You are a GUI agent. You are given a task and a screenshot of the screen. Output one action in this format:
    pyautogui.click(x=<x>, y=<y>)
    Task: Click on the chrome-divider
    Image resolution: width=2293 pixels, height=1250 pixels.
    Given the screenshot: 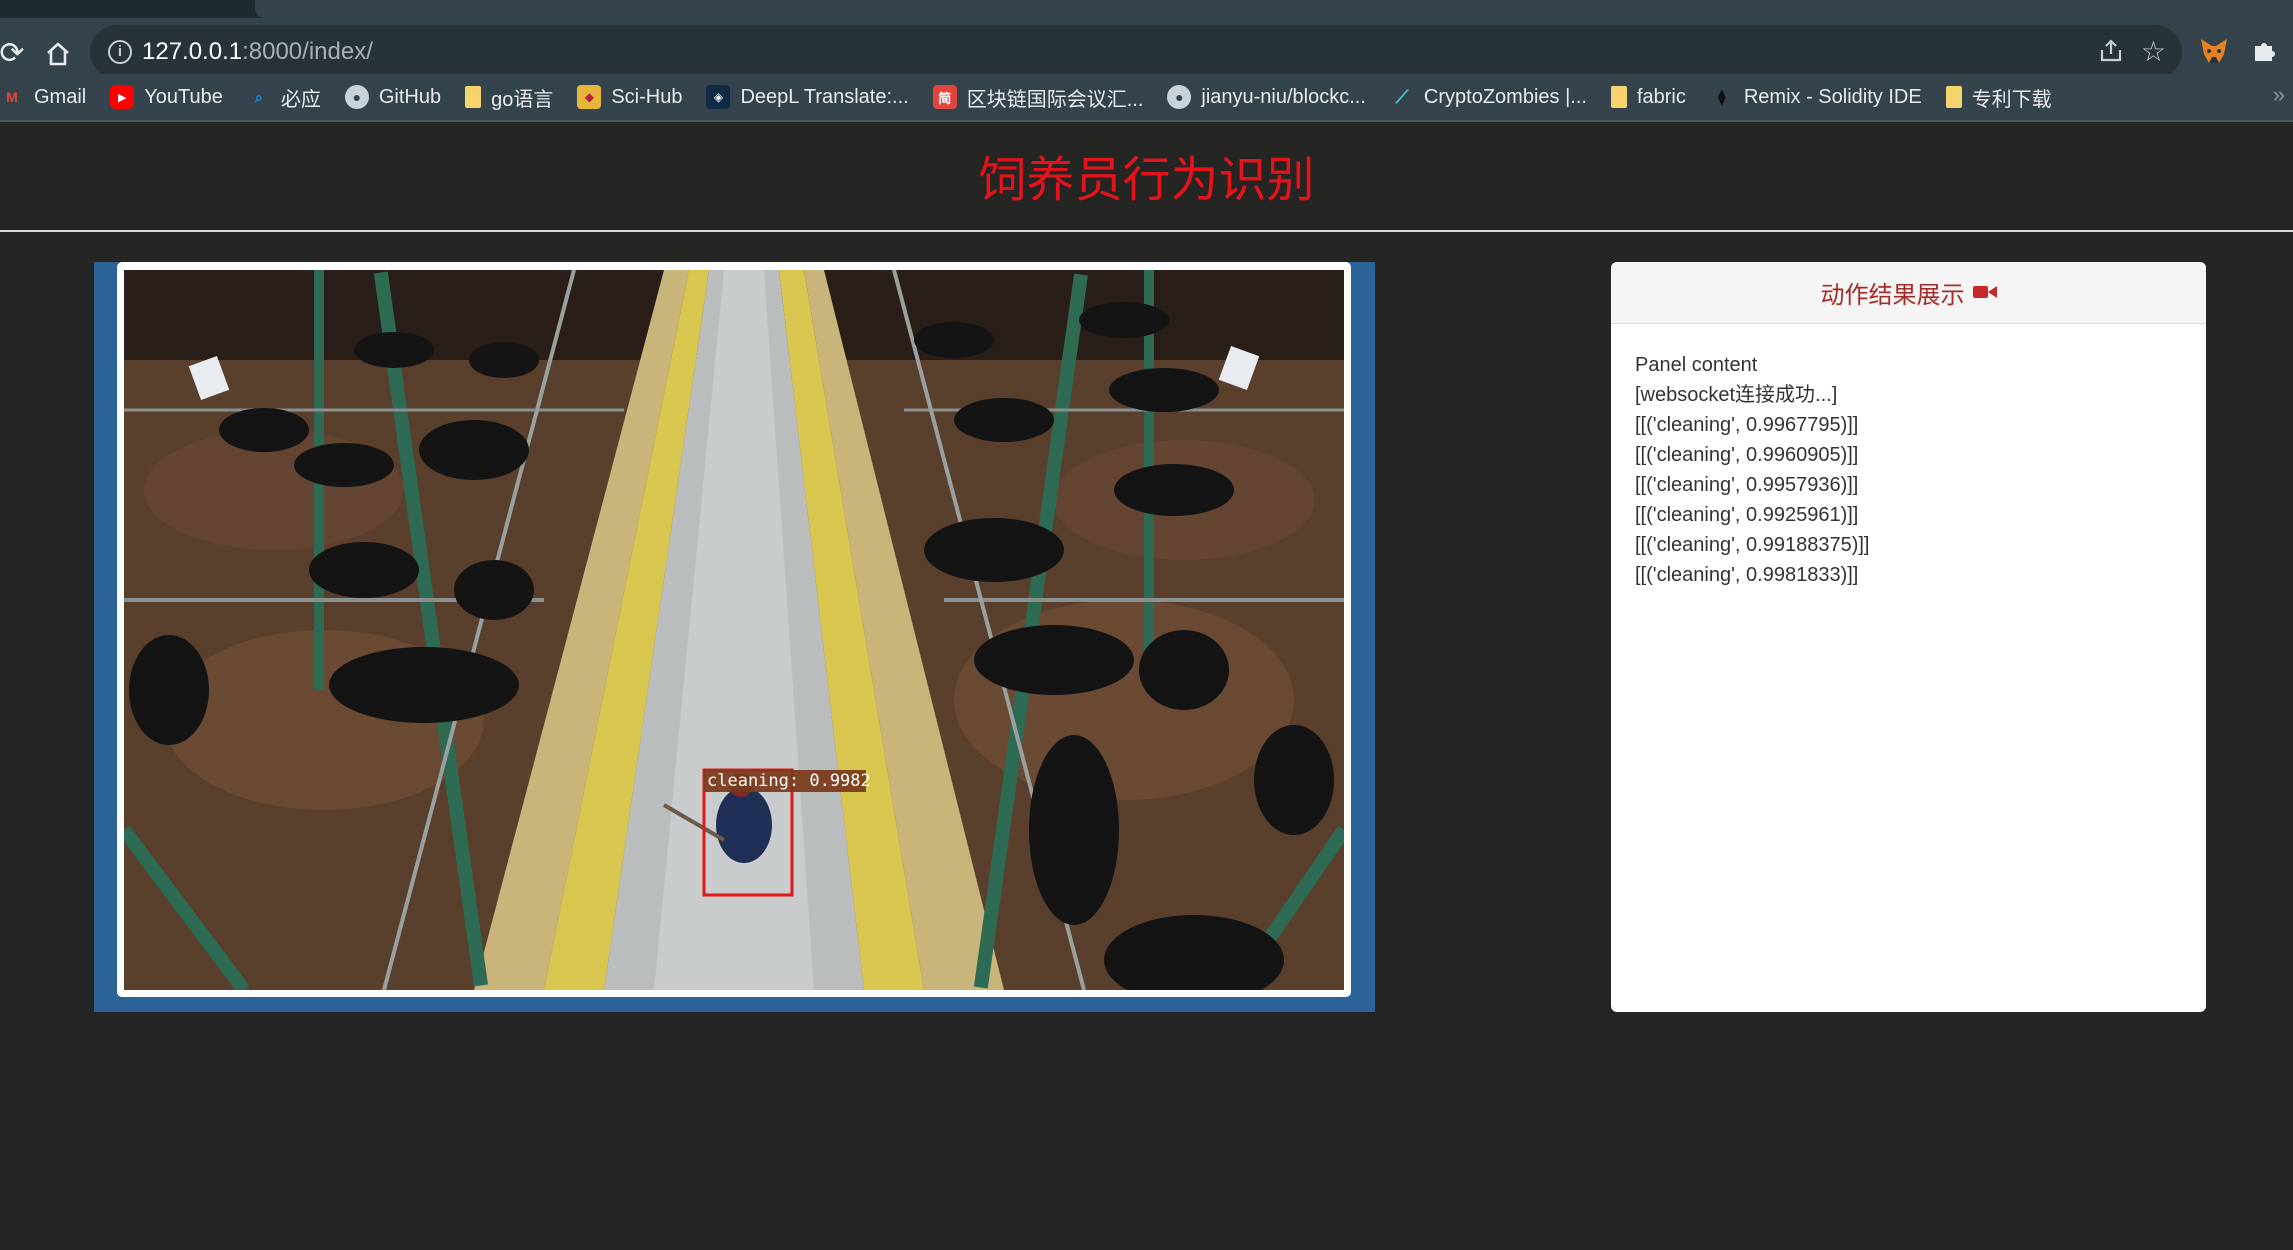 What is the action you would take?
    pyautogui.click(x=1146, y=121)
    